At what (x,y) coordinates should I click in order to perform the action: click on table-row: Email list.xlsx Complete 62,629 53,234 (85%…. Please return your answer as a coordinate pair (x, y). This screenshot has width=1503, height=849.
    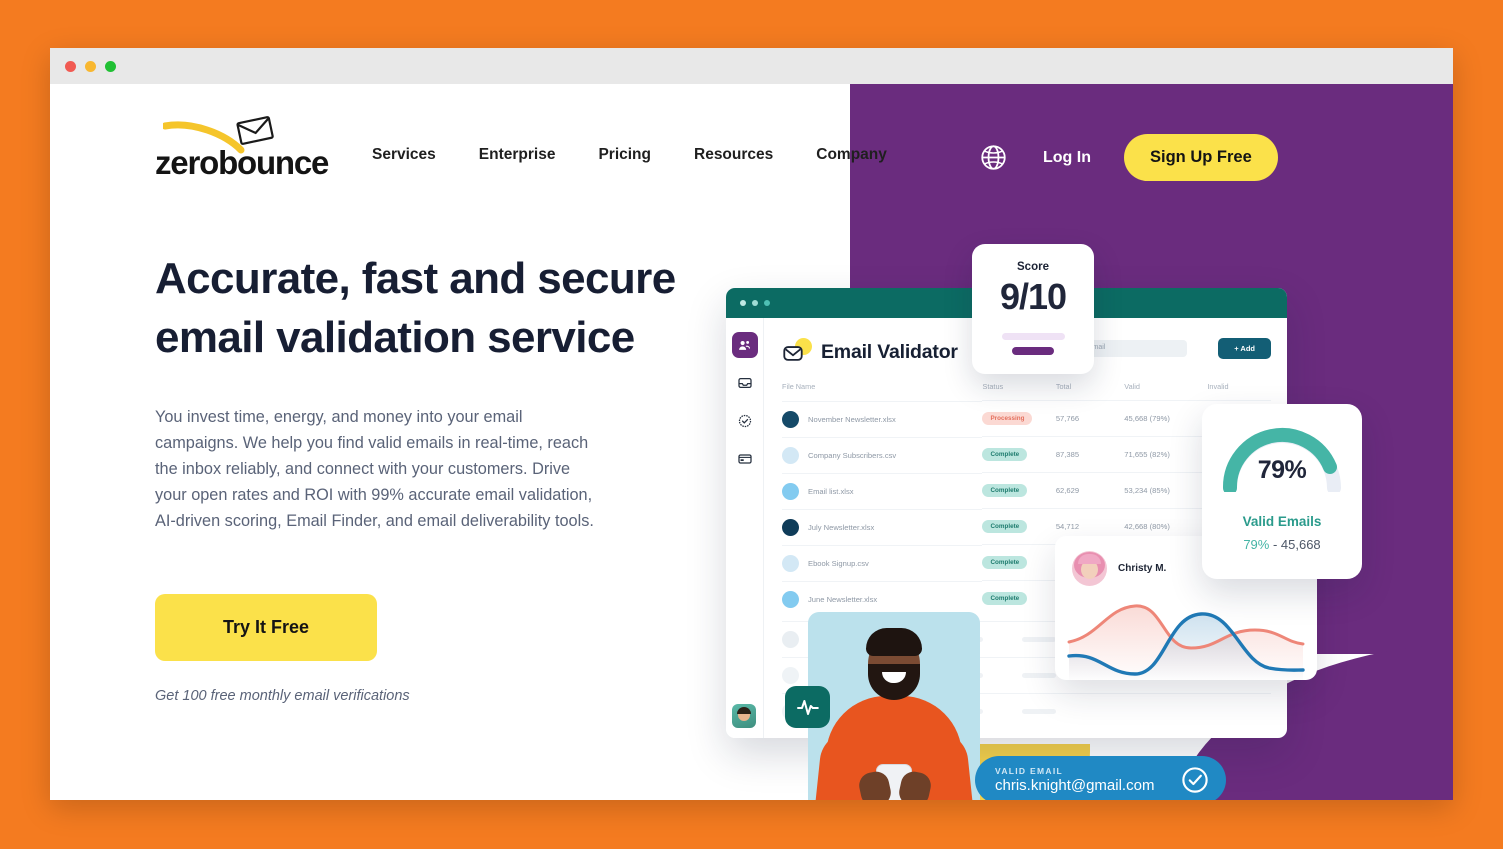
    Looking at the image, I should click on (1026, 490).